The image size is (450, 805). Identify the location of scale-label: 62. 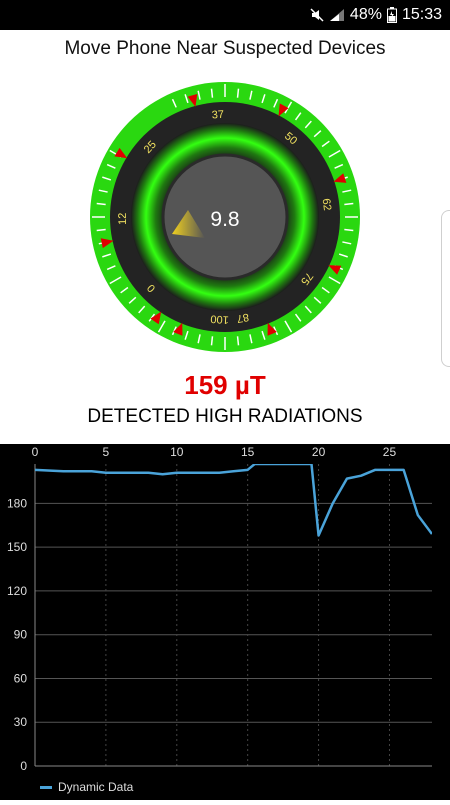
(326, 205).